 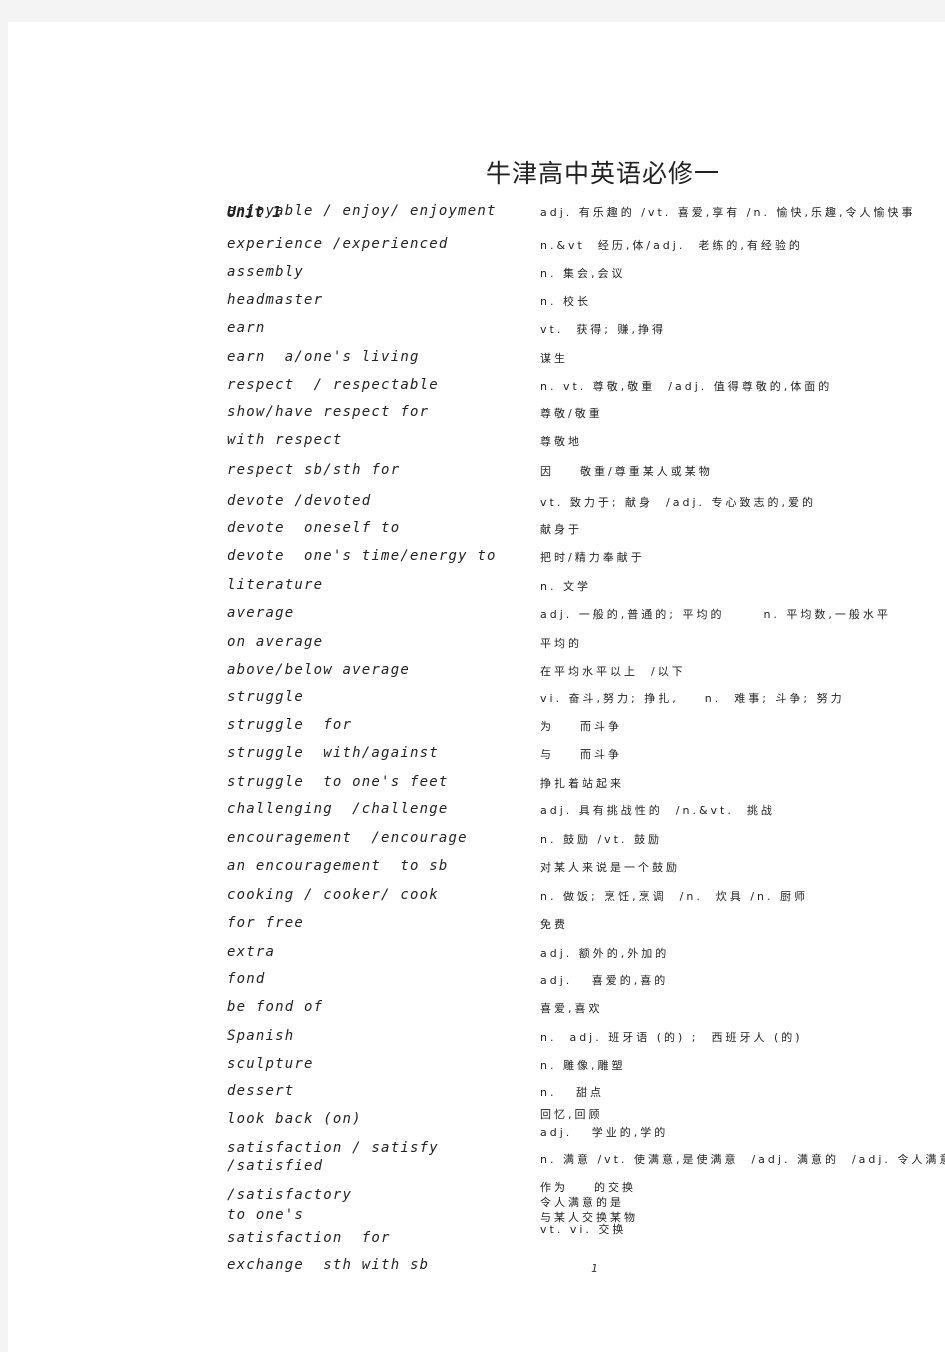 I want to click on vocab-definition: 喜爱,喜欢, so click(x=571, y=1008).